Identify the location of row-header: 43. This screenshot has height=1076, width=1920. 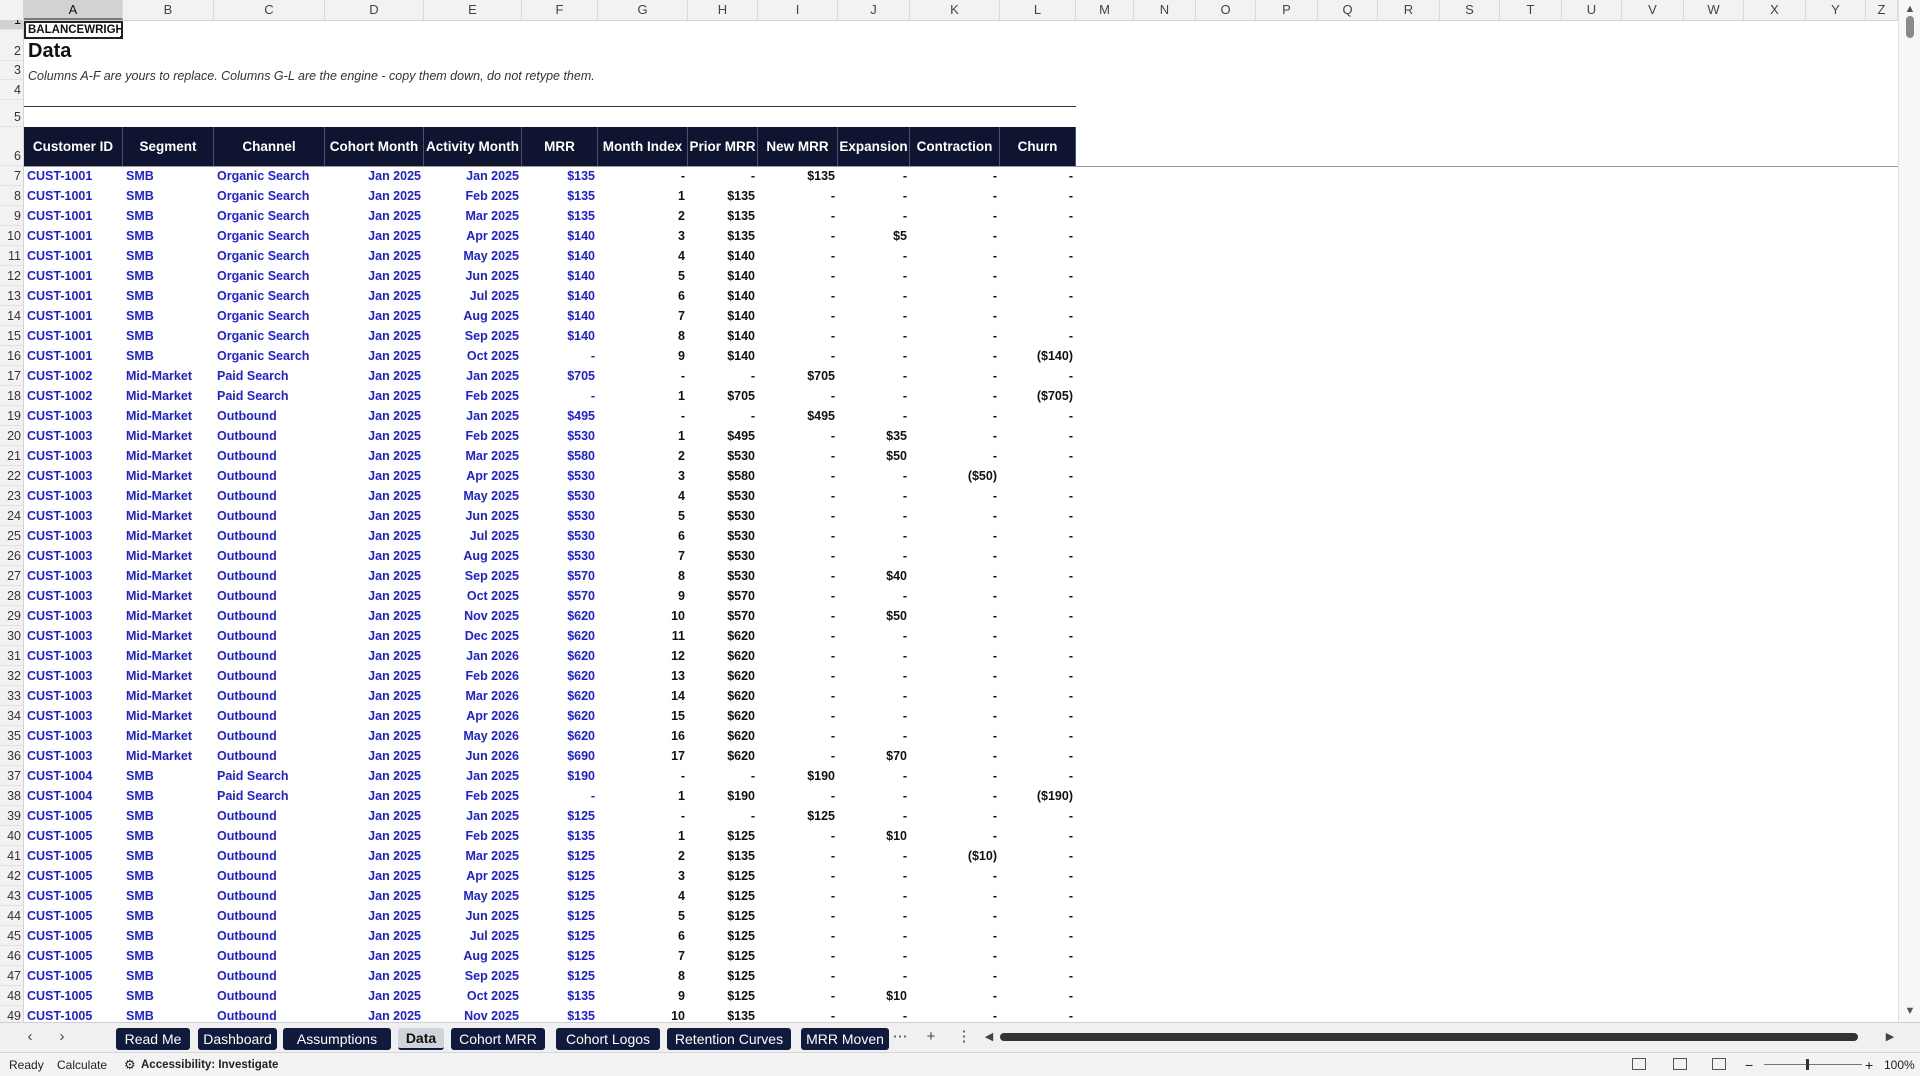
(12, 896).